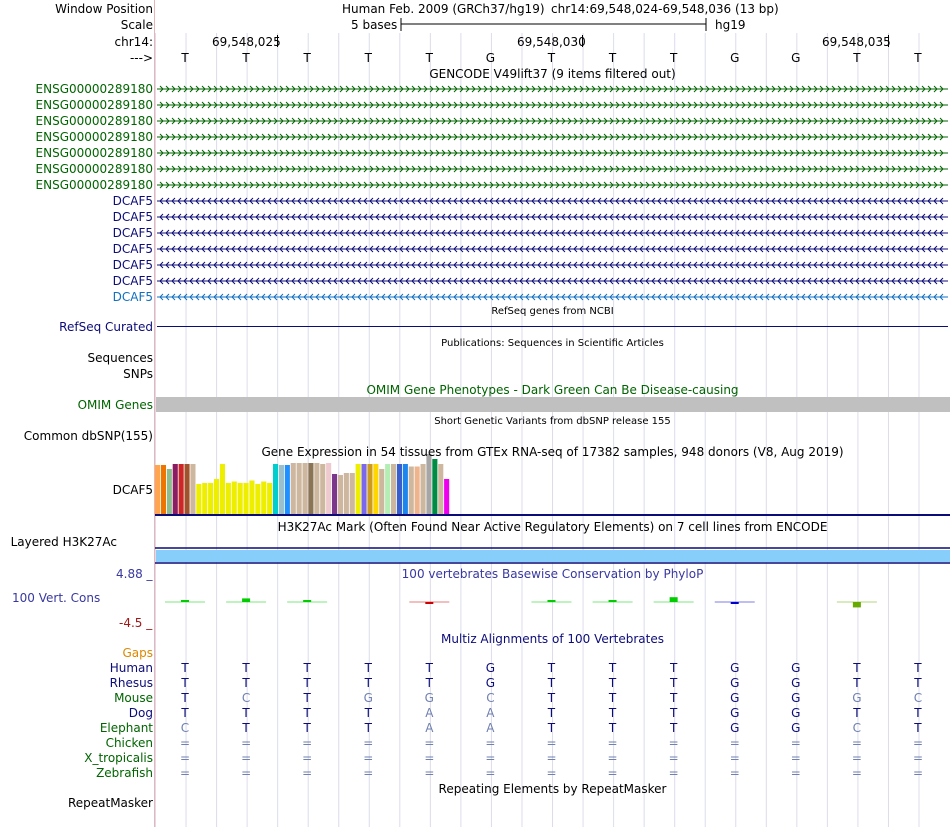  I want to click on species-label: Chicken, so click(129, 743).